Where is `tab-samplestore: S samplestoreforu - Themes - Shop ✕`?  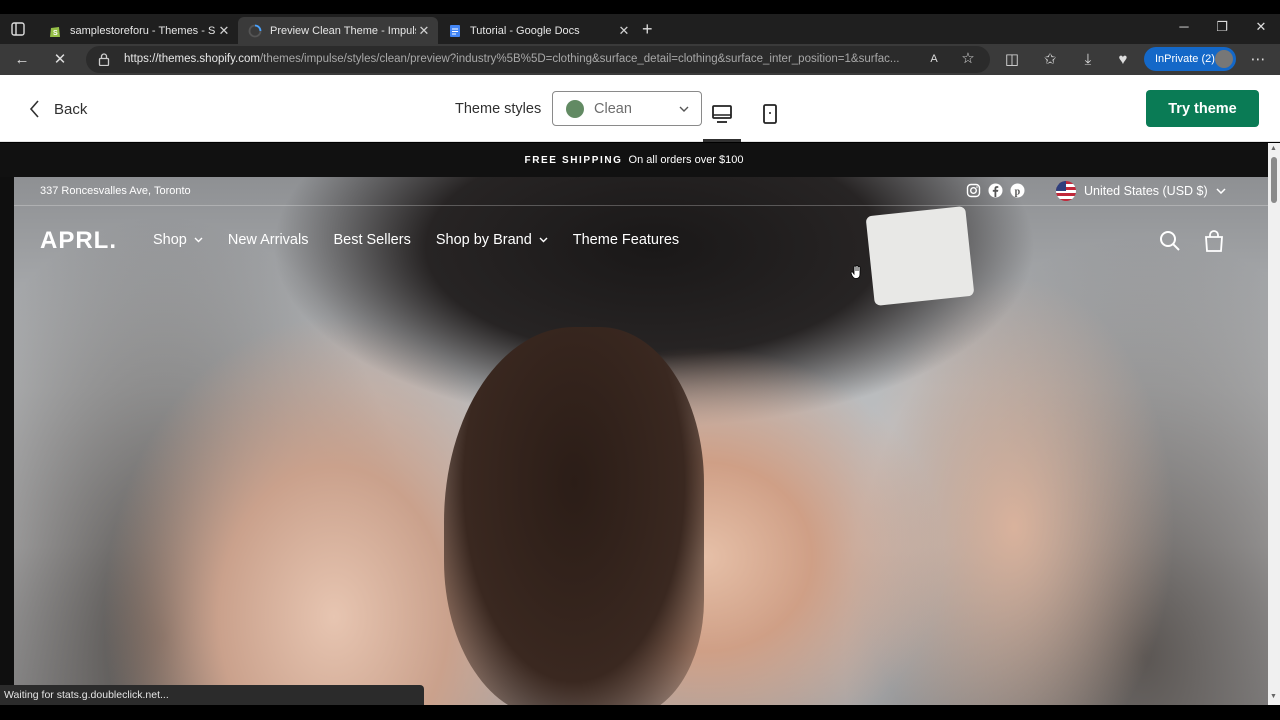 tab-samplestore: S samplestoreforu - Themes - Shop ✕ is located at coordinates (138, 30).